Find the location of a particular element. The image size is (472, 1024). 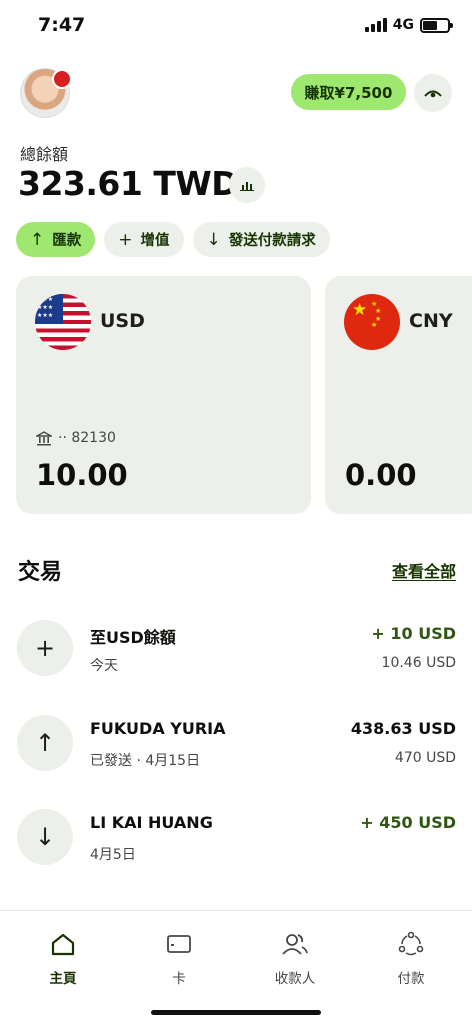

quick-actions: ↑ 匯款 + 增值 ↓ 發送付款請求 is located at coordinates (173, 239).